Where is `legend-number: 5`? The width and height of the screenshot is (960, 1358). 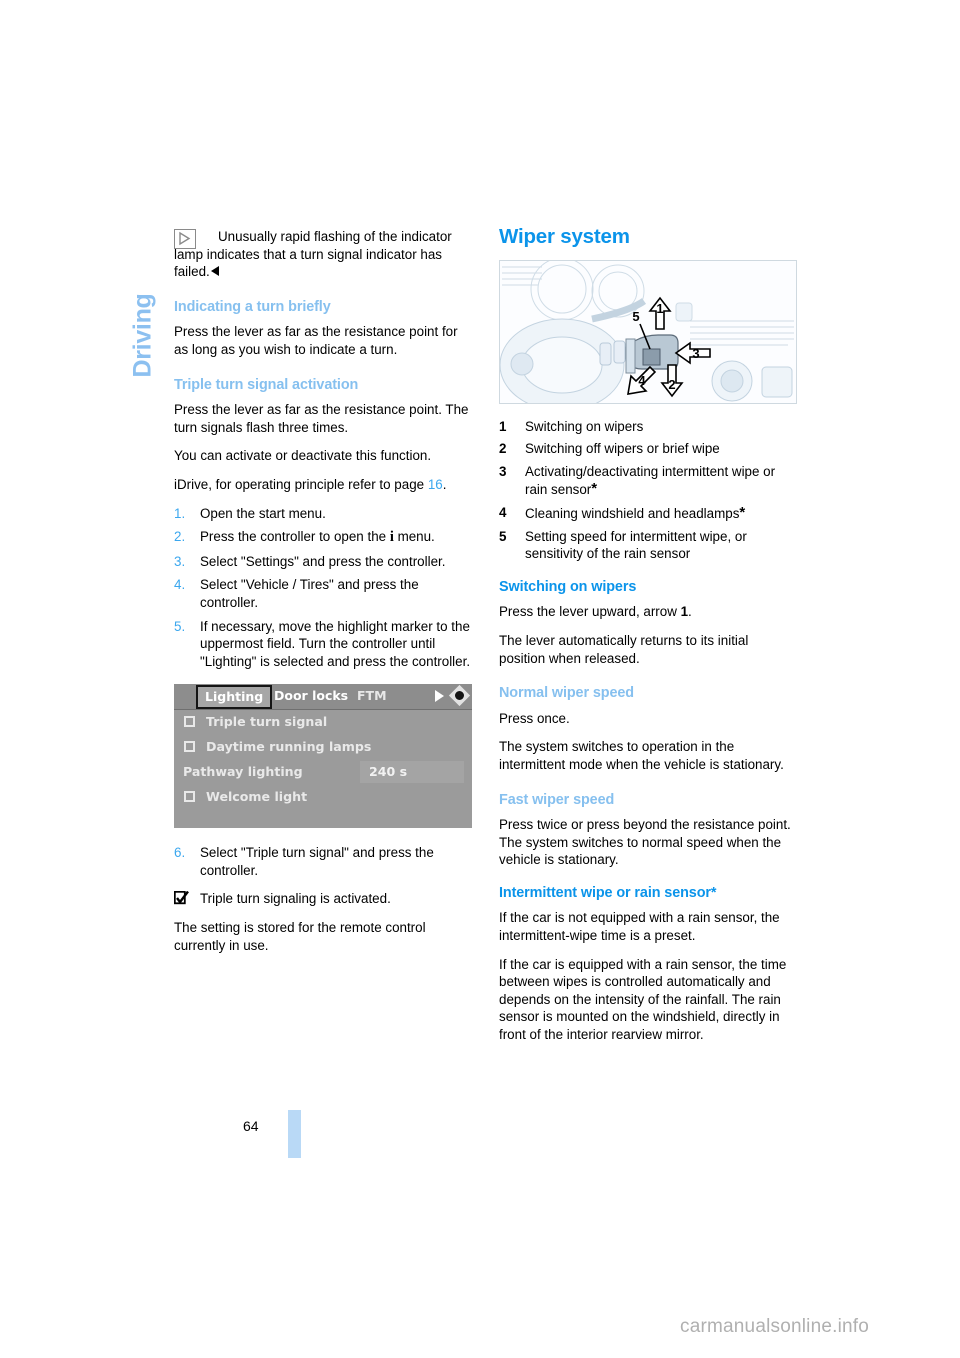 legend-number: 5 is located at coordinates (503, 536).